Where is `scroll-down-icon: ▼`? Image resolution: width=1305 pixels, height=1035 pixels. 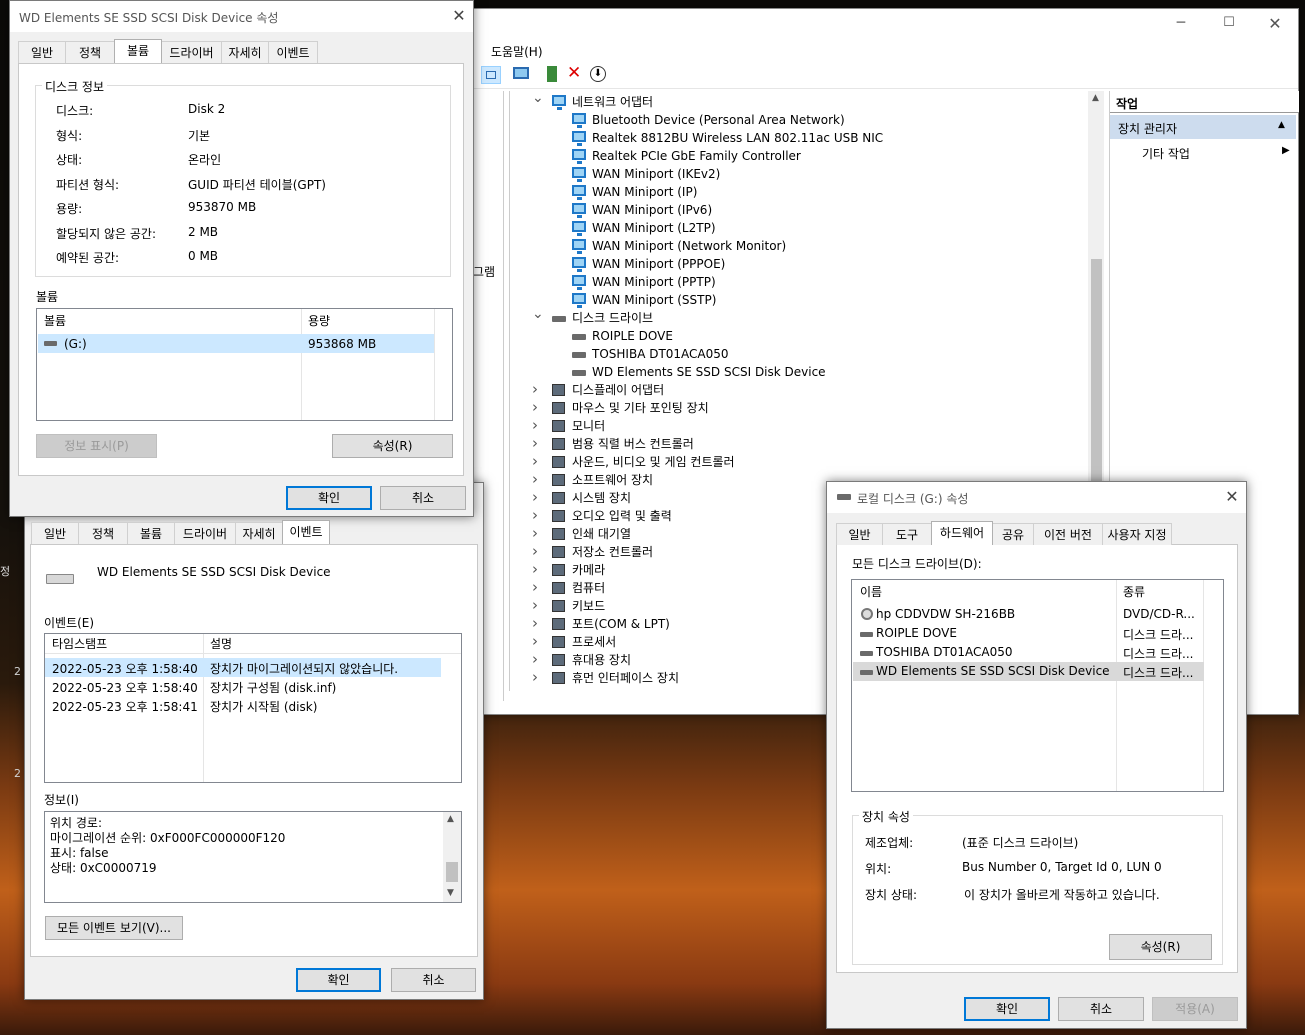
scroll-down-icon: ▼ is located at coordinates (450, 893).